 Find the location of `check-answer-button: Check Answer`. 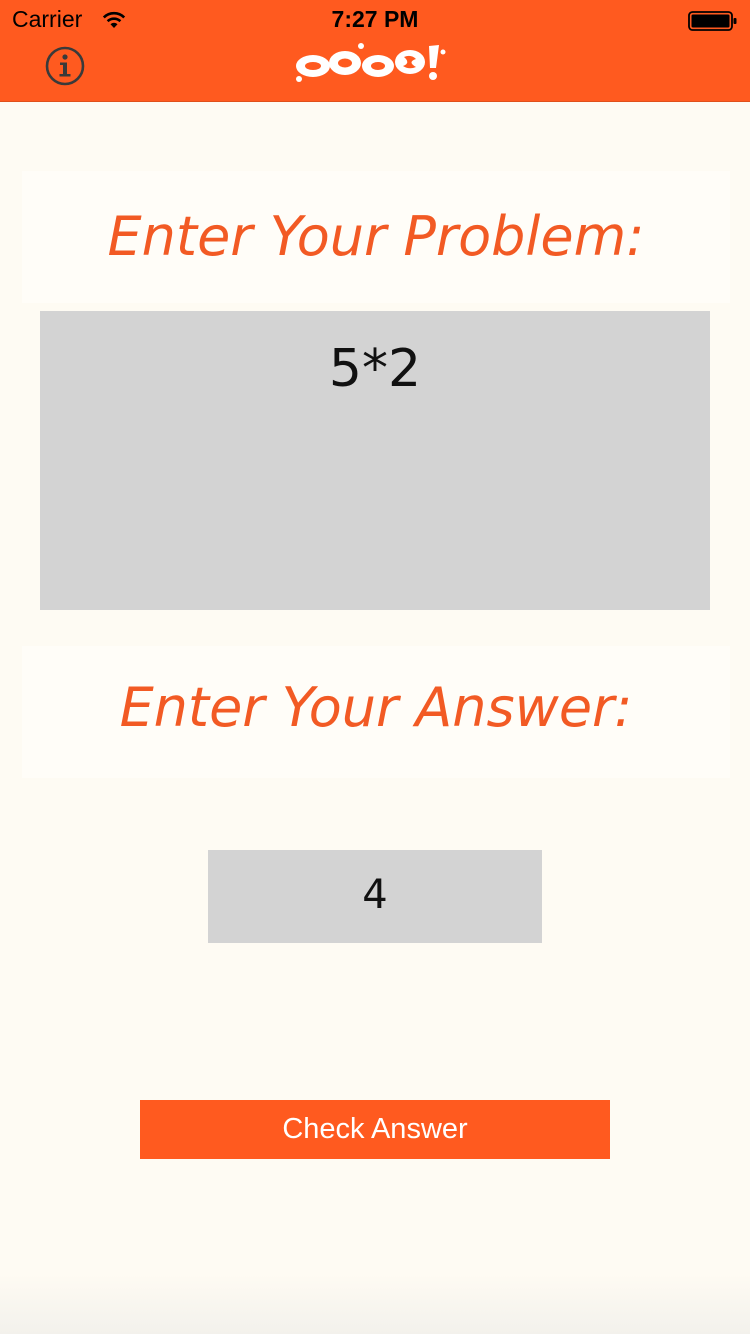

check-answer-button: Check Answer is located at coordinates (375, 1129).